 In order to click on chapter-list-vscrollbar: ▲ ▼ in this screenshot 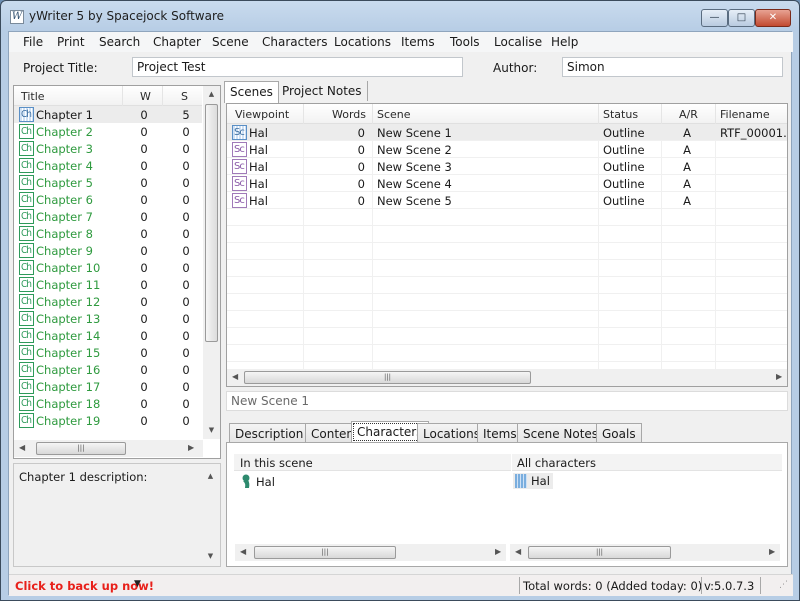, I will do `click(211, 262)`.